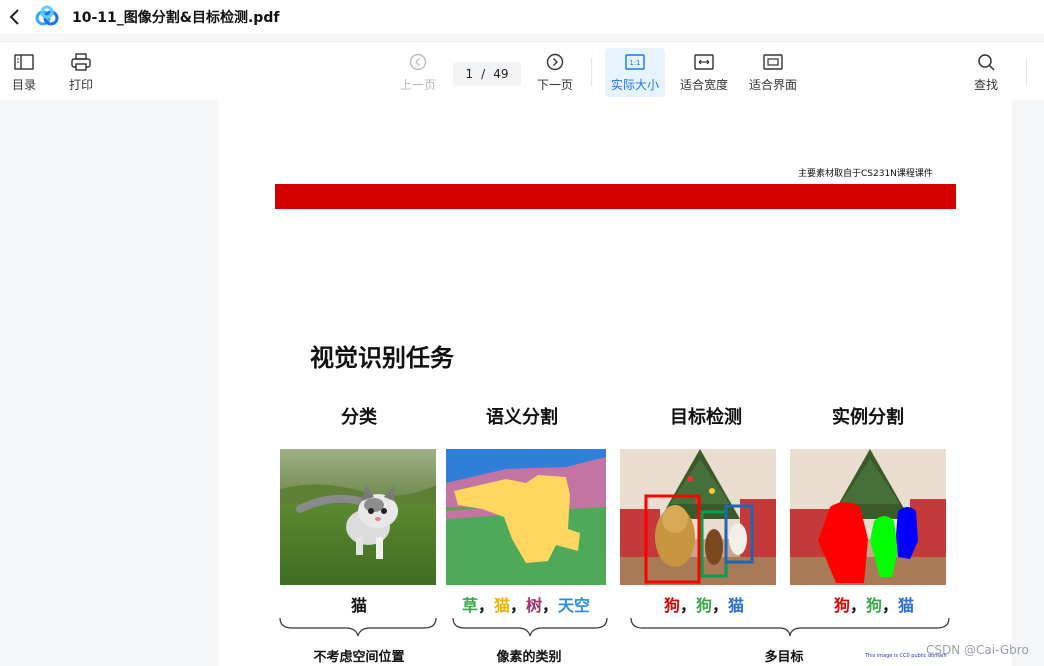  I want to click on printer-icon, so click(81, 62).